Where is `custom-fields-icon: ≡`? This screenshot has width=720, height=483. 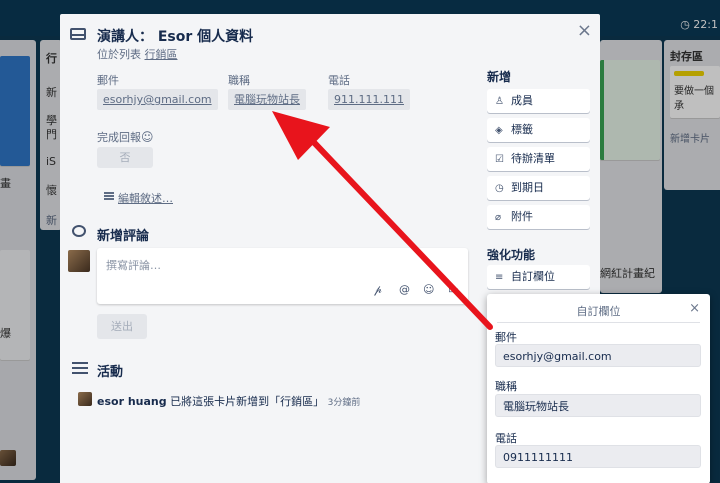
custom-fields-icon: ≡ is located at coordinates (499, 277).